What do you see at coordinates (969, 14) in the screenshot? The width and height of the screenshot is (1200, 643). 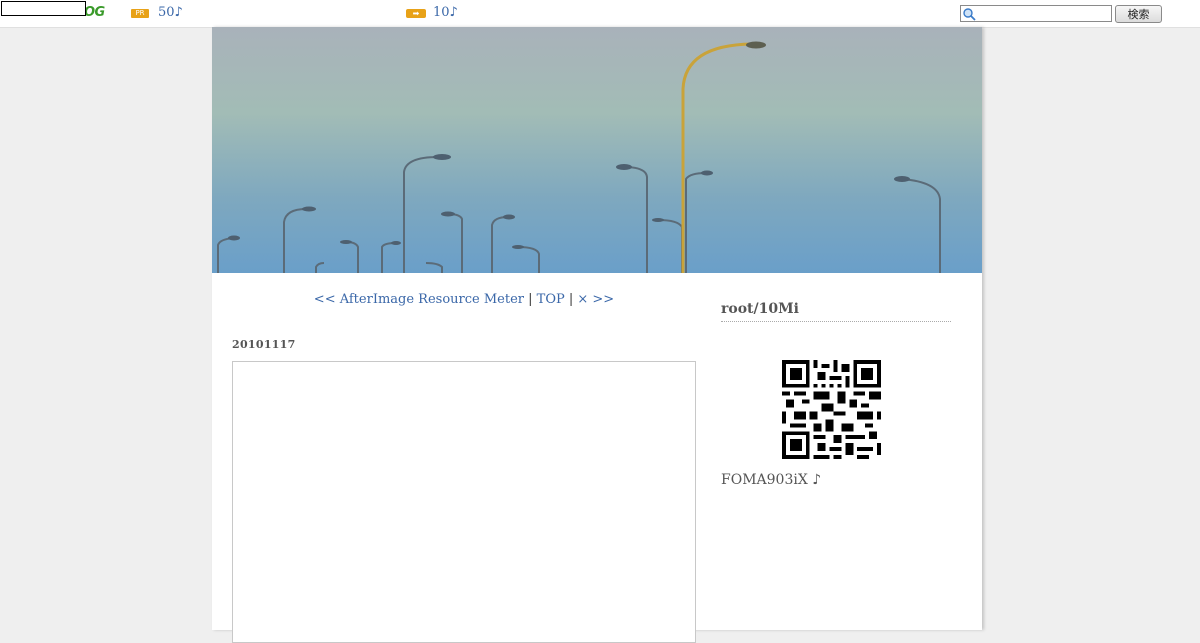 I see `search-icon` at bounding box center [969, 14].